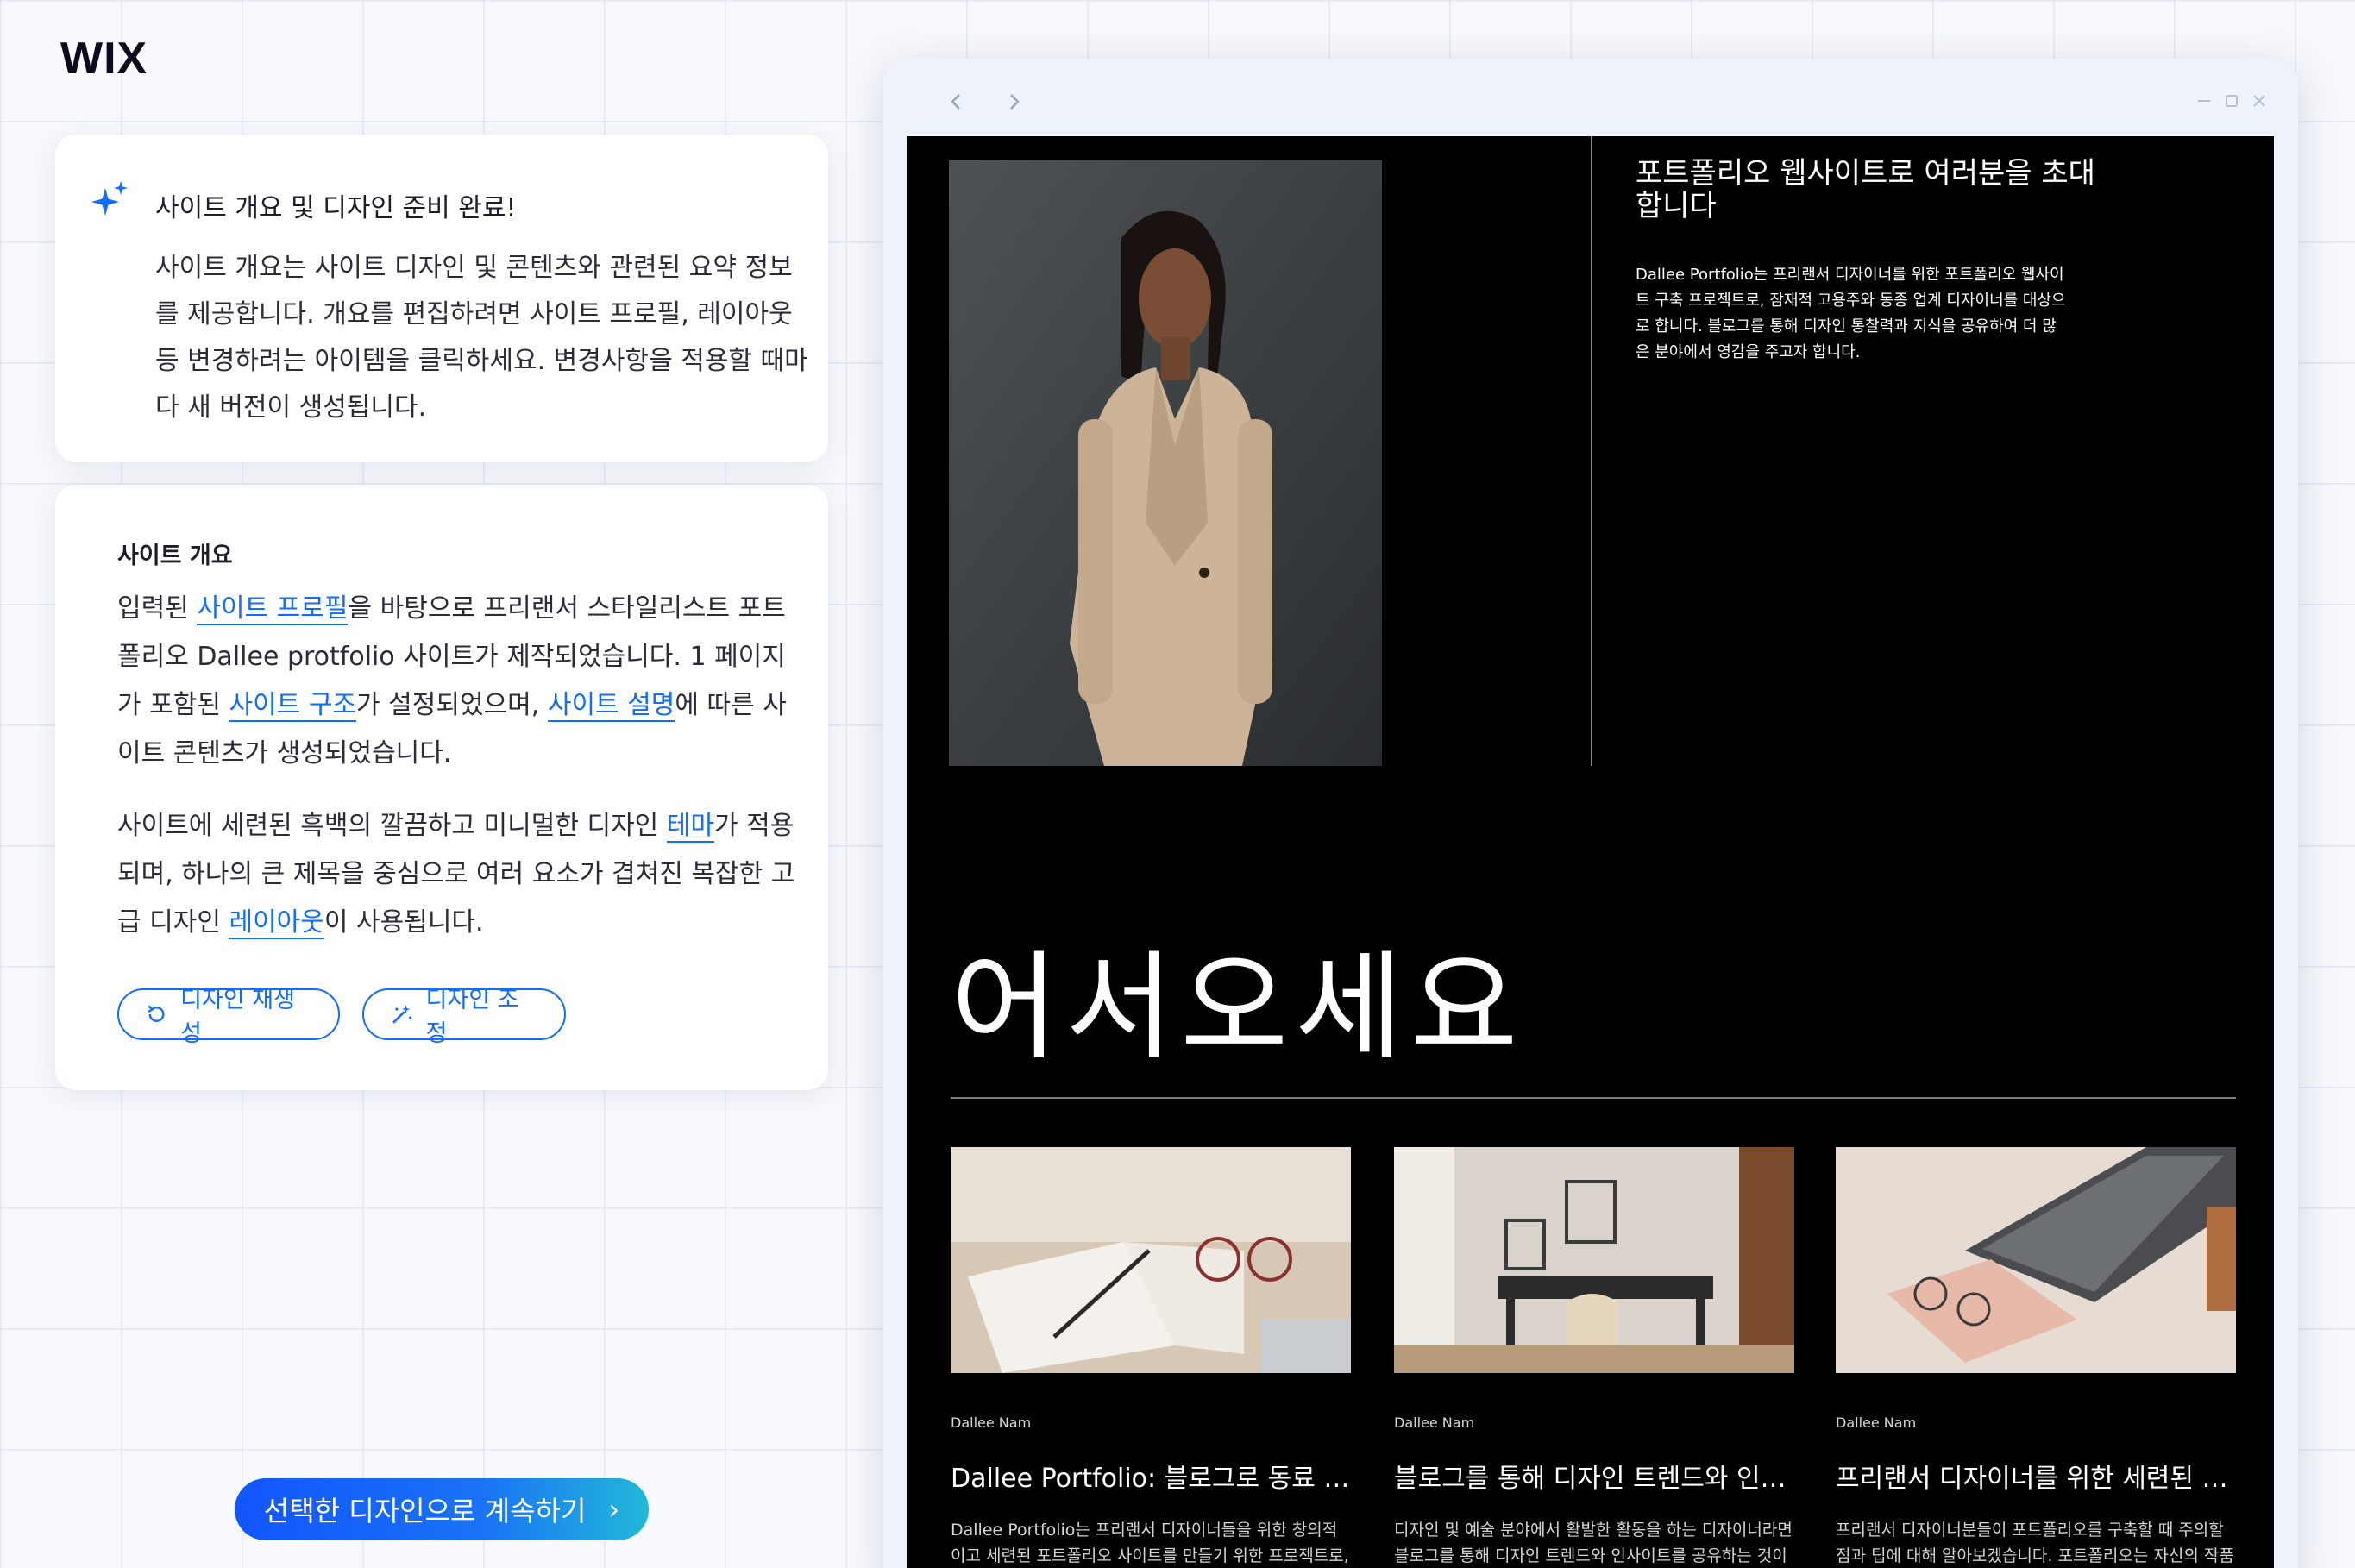  What do you see at coordinates (611, 706) in the screenshot?
I see `site-description-link: 사이트 설명` at bounding box center [611, 706].